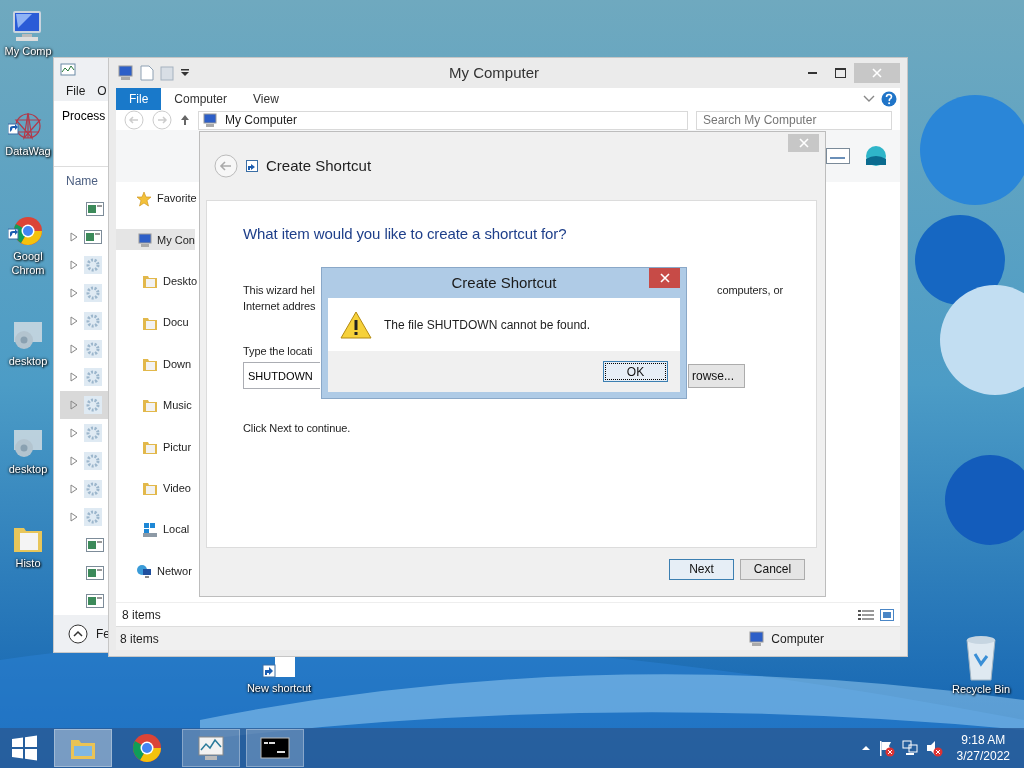 This screenshot has height=768, width=1024. What do you see at coordinates (68, 69) in the screenshot?
I see `chart-icon` at bounding box center [68, 69].